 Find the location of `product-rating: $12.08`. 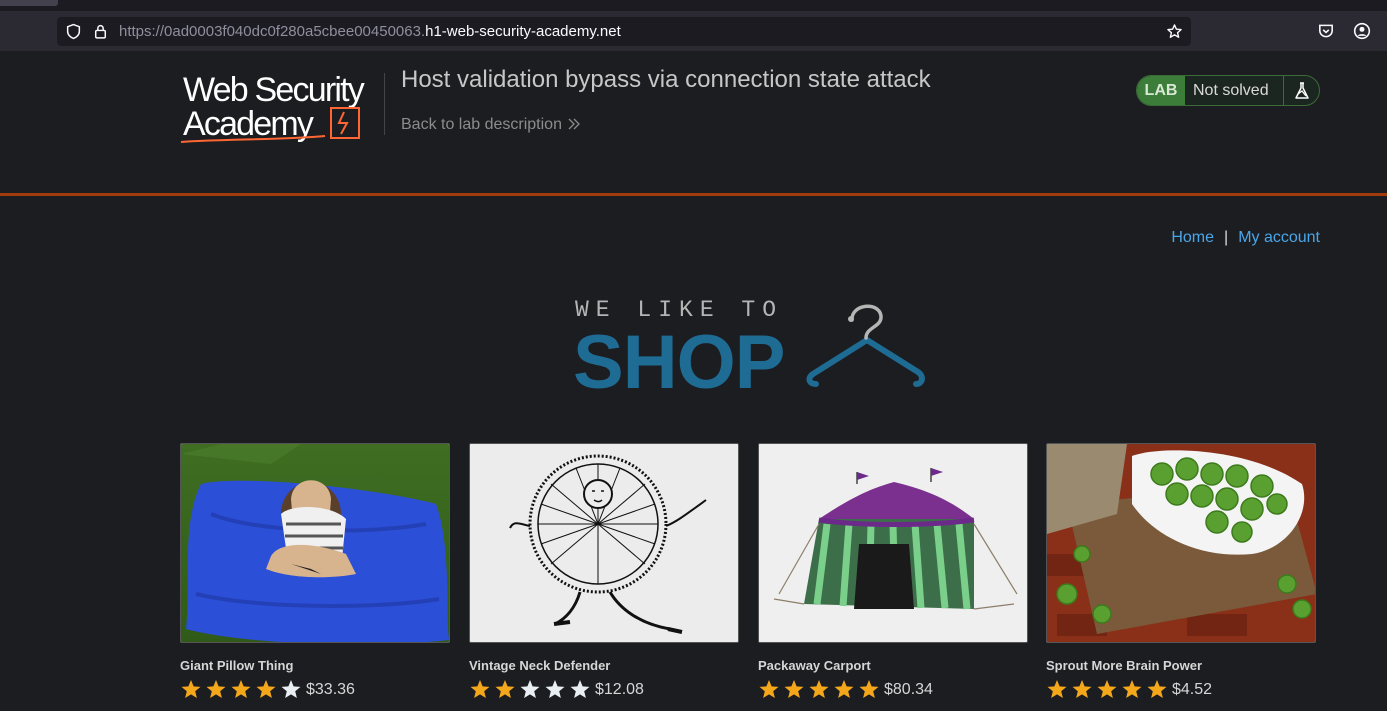

product-rating: $12.08 is located at coordinates (604, 690).